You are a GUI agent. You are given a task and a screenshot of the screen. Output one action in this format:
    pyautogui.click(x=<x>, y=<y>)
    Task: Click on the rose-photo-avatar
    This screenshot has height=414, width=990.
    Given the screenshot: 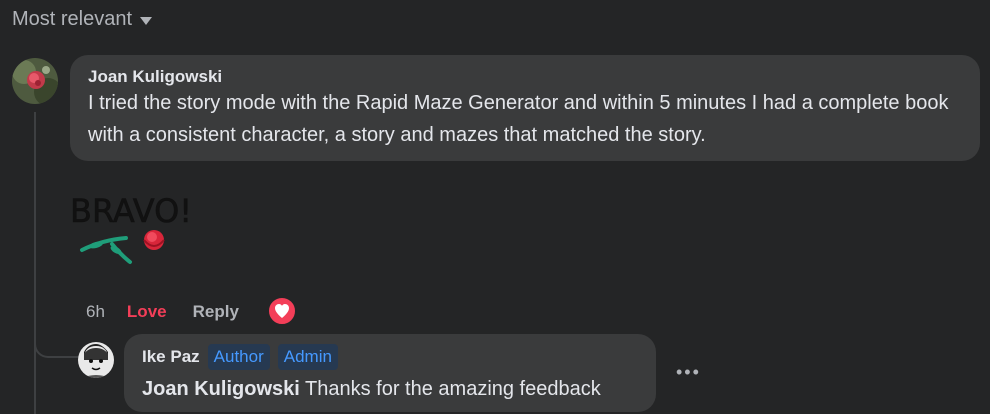 What is the action you would take?
    pyautogui.click(x=35, y=81)
    